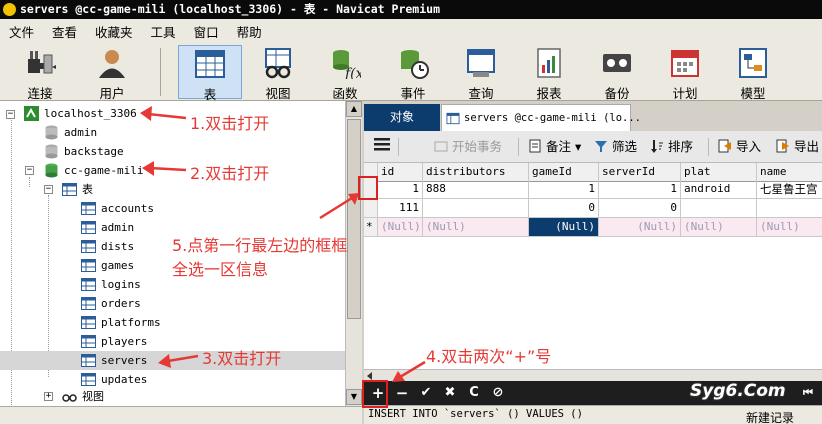 The width and height of the screenshot is (822, 424). What do you see at coordinates (593, 375) in the screenshot?
I see `grid-horizontal-scrollbar` at bounding box center [593, 375].